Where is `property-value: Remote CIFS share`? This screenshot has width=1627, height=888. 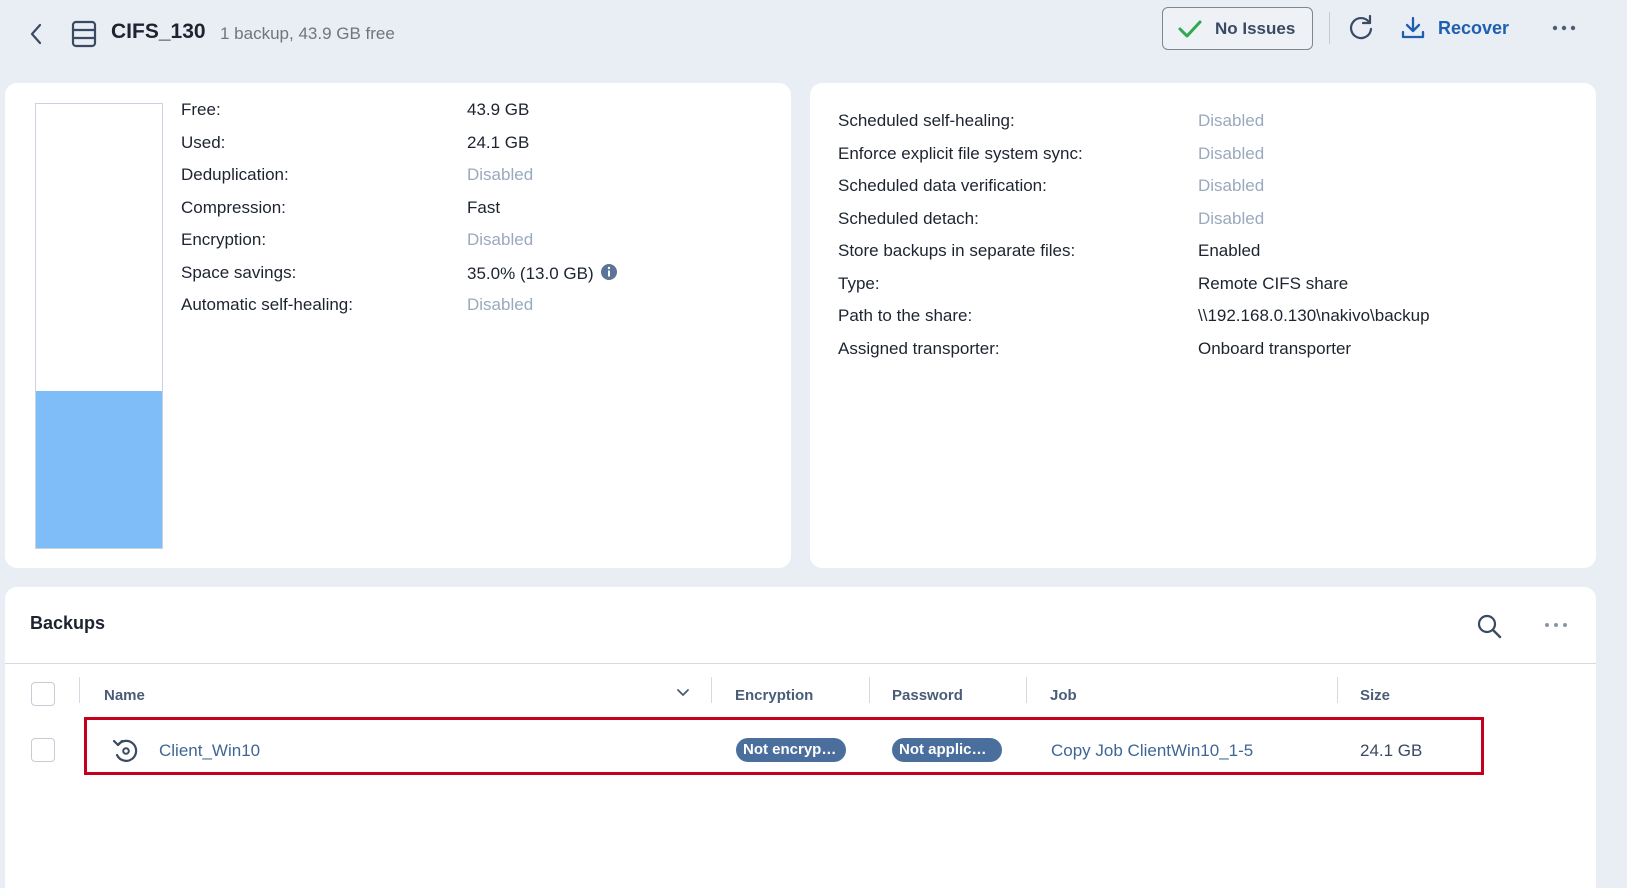
property-value: Remote CIFS share is located at coordinates (1273, 284).